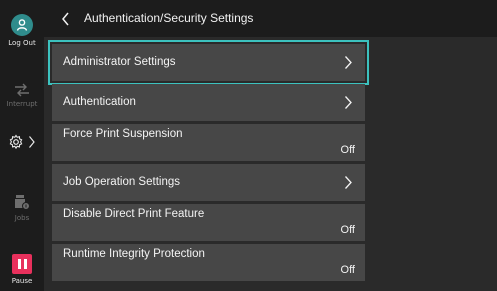 The height and width of the screenshot is (291, 497). What do you see at coordinates (134, 254) in the screenshot?
I see `row-label: Runtime Integrity Protection` at bounding box center [134, 254].